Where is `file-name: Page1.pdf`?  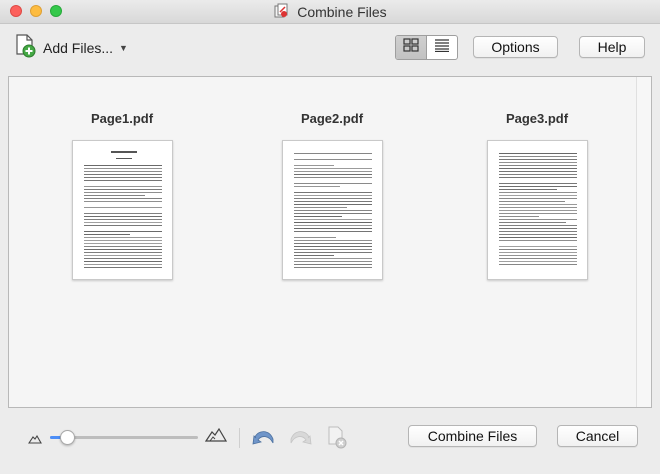
file-name: Page1.pdf is located at coordinates (122, 118).